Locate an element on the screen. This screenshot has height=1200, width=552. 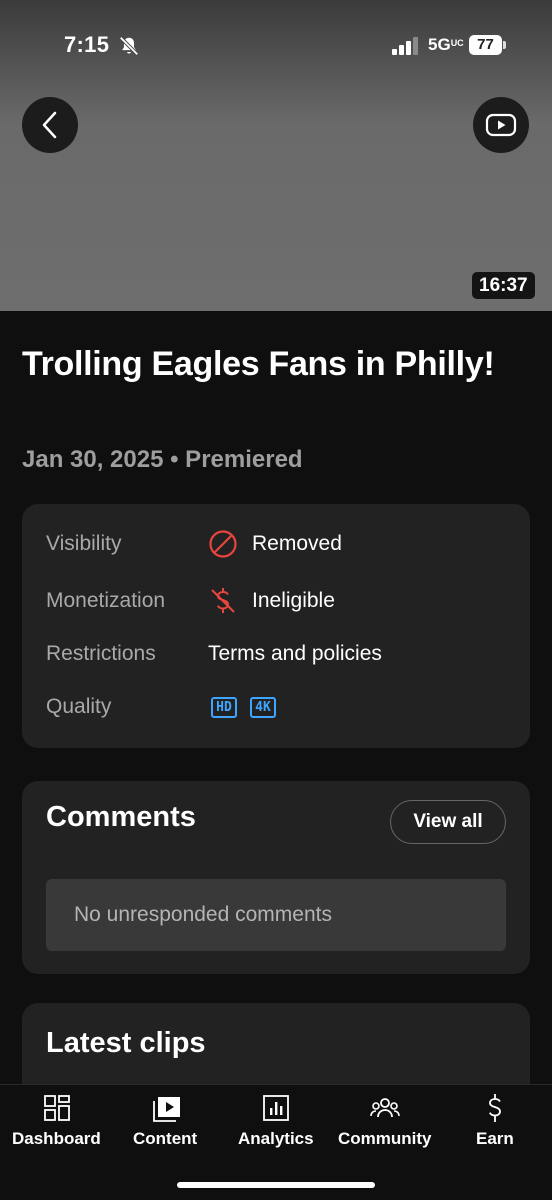
content-icon is located at coordinates (166, 1109).